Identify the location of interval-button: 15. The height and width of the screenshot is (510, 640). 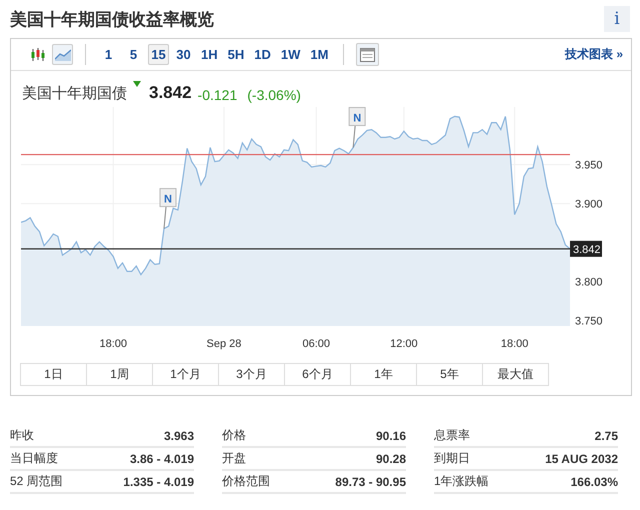
(158, 54).